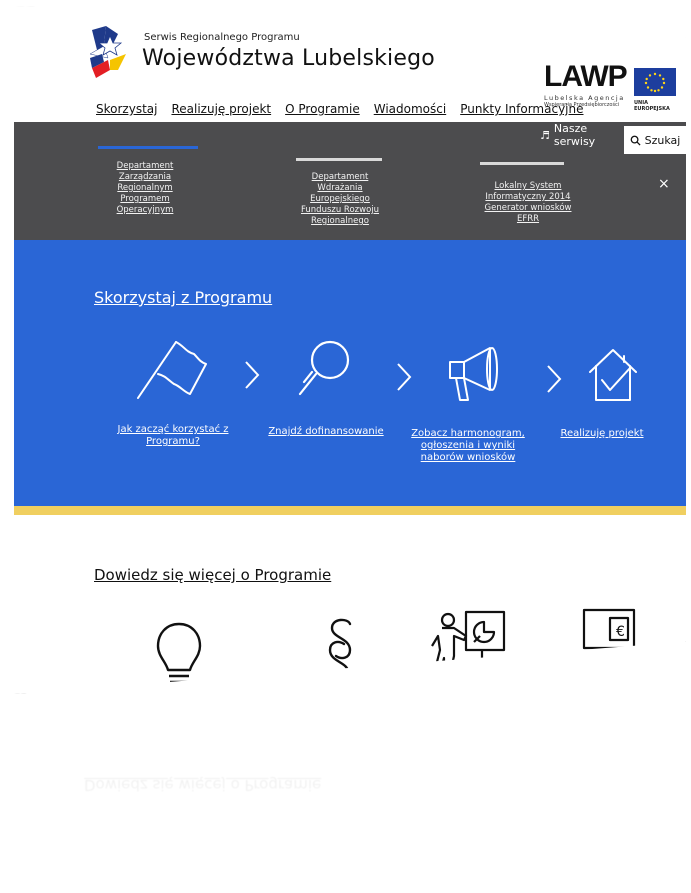 This screenshot has height=893, width=691. Describe the element at coordinates (148, 147) in the screenshot. I see `nav-active-indicator` at that location.